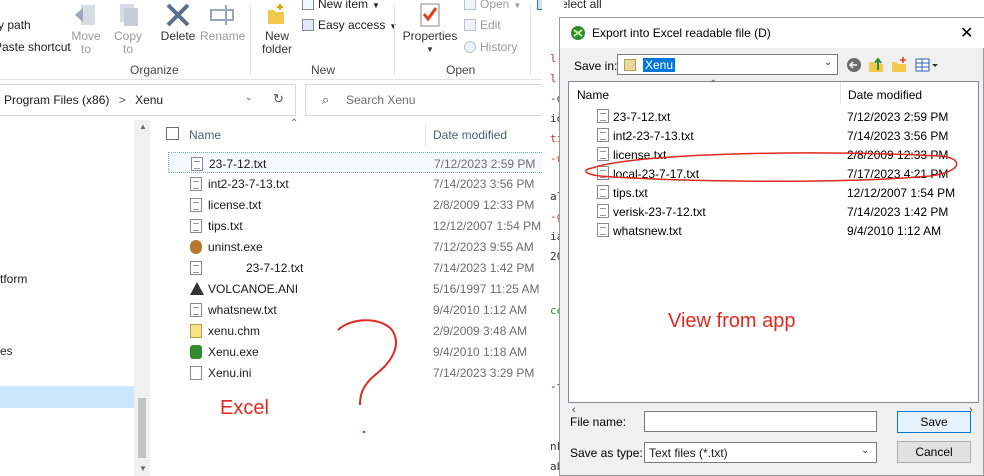 The height and width of the screenshot is (476, 984). Describe the element at coordinates (430, 15) in the screenshot. I see `properties-icon` at that location.